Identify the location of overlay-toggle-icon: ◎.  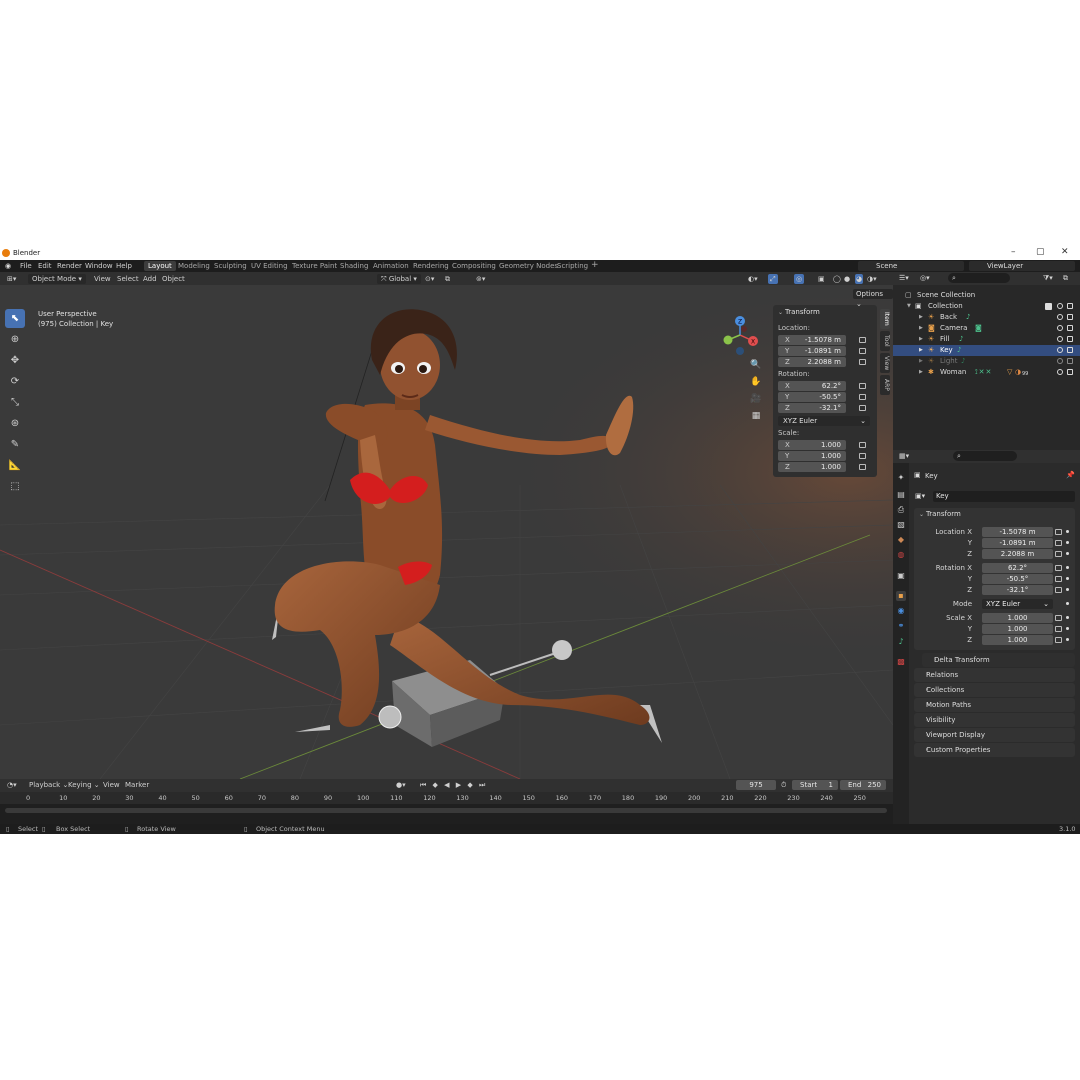
(799, 279).